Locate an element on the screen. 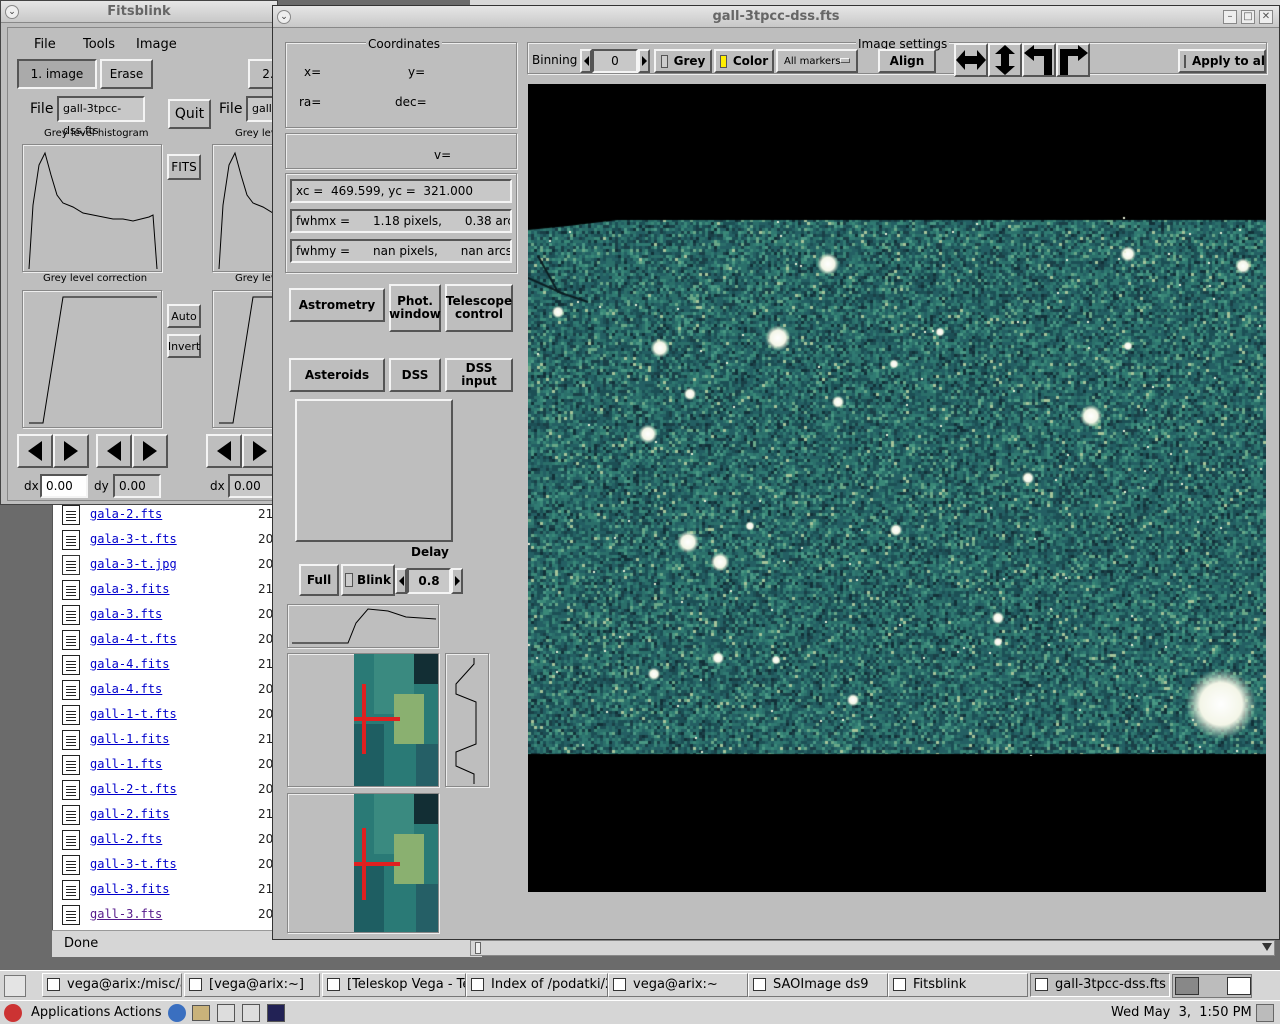  applications-menu-icon is located at coordinates (13, 1013).